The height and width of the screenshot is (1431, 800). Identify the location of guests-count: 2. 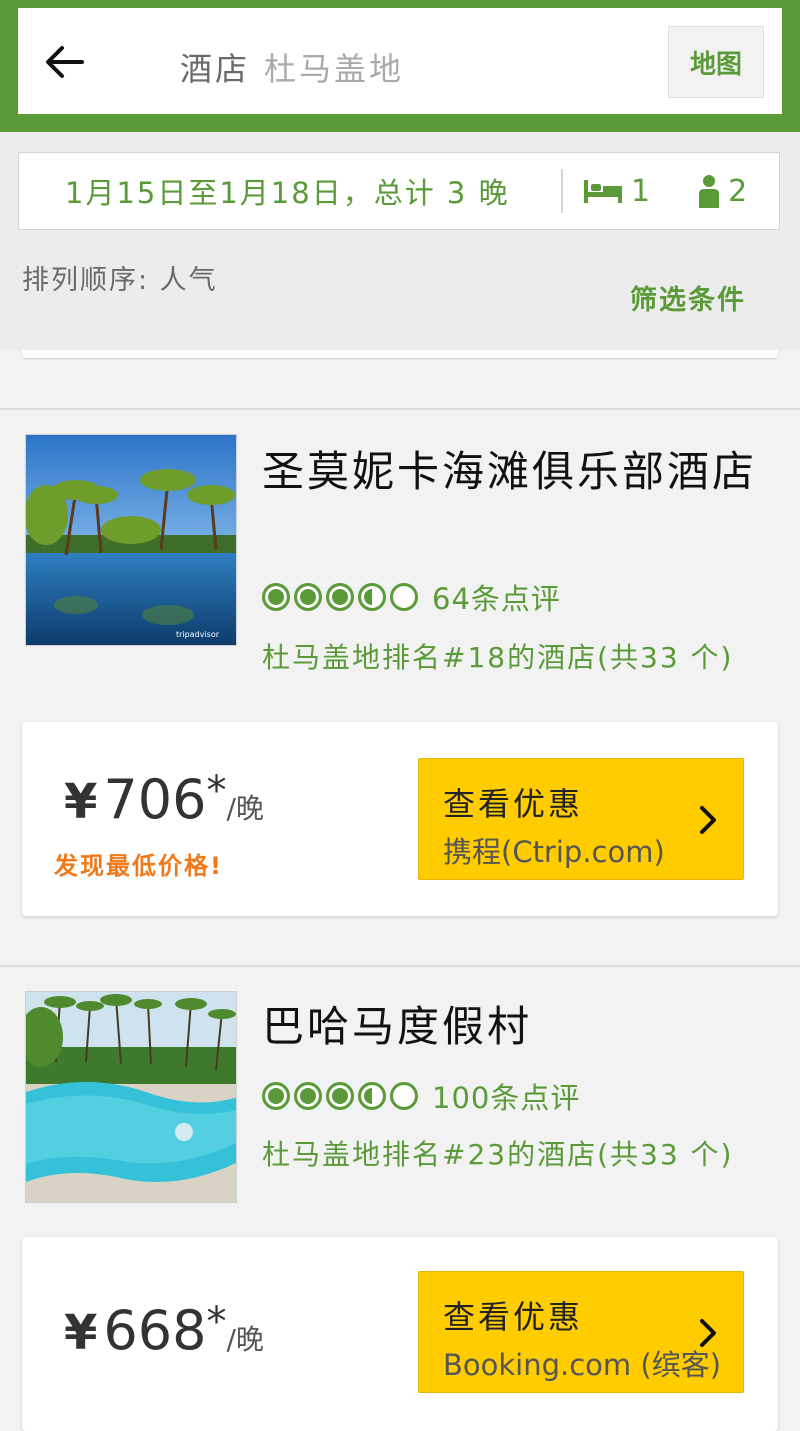
(738, 191).